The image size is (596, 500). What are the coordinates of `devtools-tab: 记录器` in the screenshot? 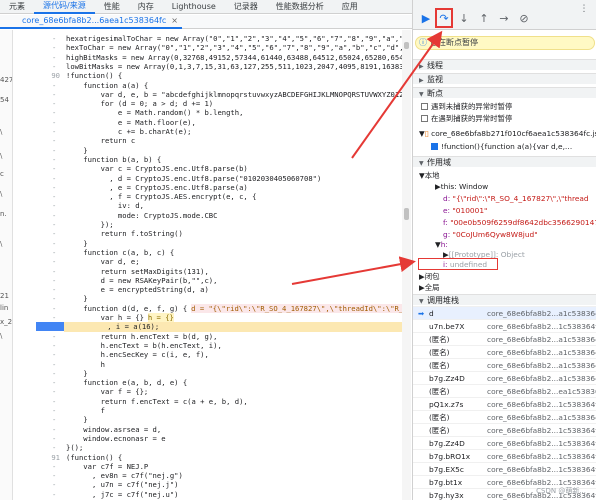 It's located at (246, 7).